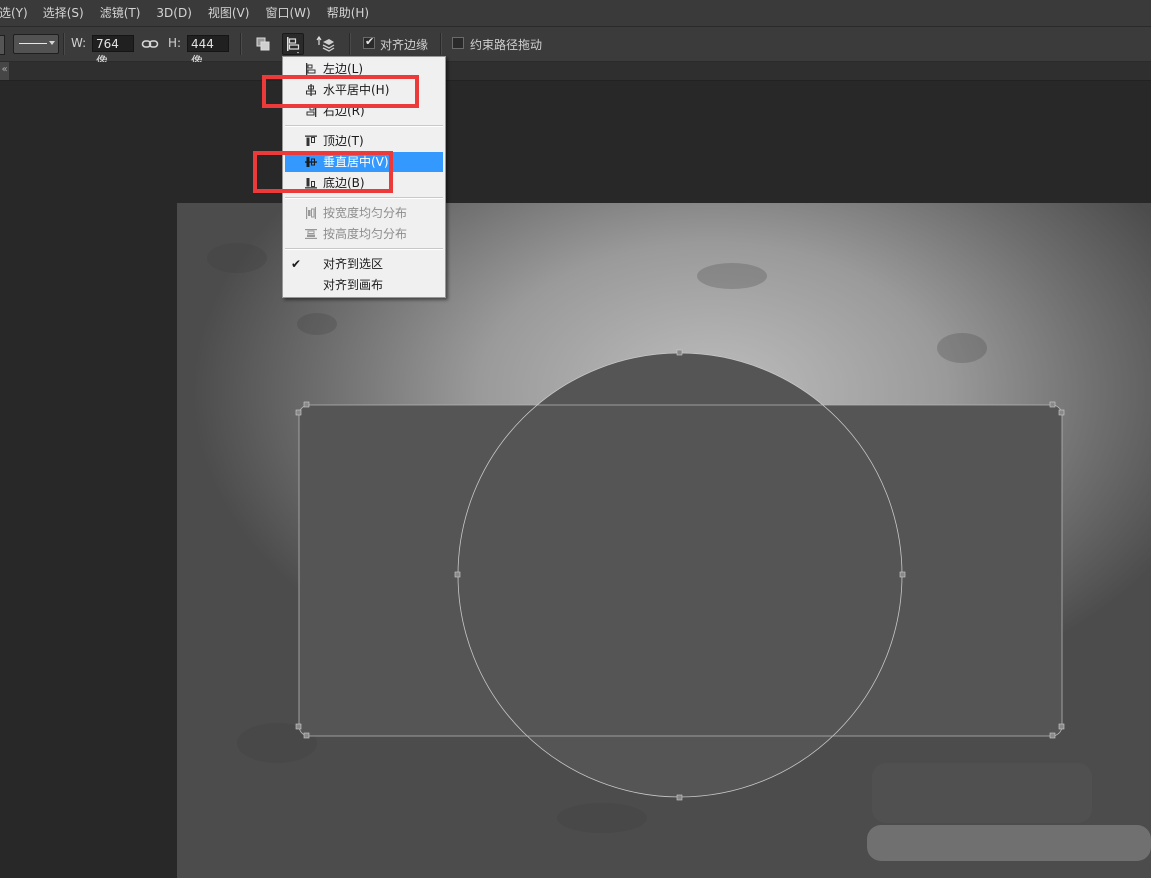 The image size is (1151, 878). I want to click on menu-item-label: 顶边(T), so click(343, 141).